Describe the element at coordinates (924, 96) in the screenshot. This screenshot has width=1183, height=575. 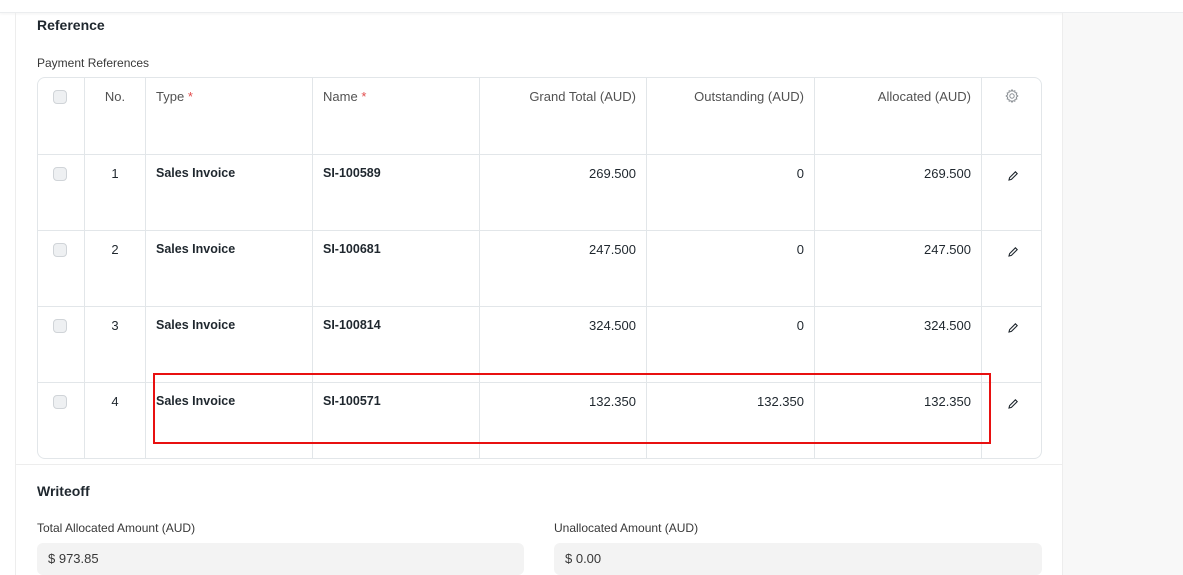
I see `header-allocated-label: Allocated (AUD)` at that location.